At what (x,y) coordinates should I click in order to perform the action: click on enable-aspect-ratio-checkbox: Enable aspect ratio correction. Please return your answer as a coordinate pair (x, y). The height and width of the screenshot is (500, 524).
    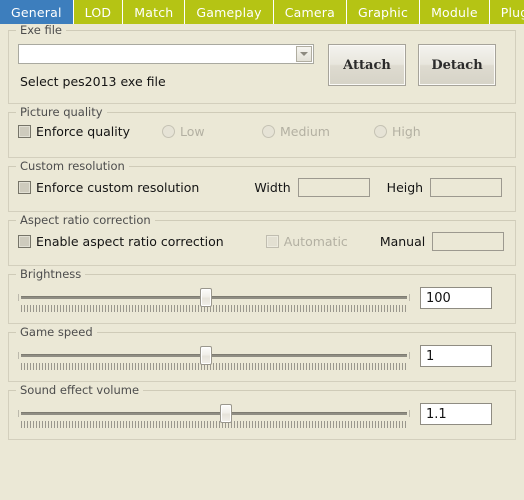
    Looking at the image, I should click on (121, 241).